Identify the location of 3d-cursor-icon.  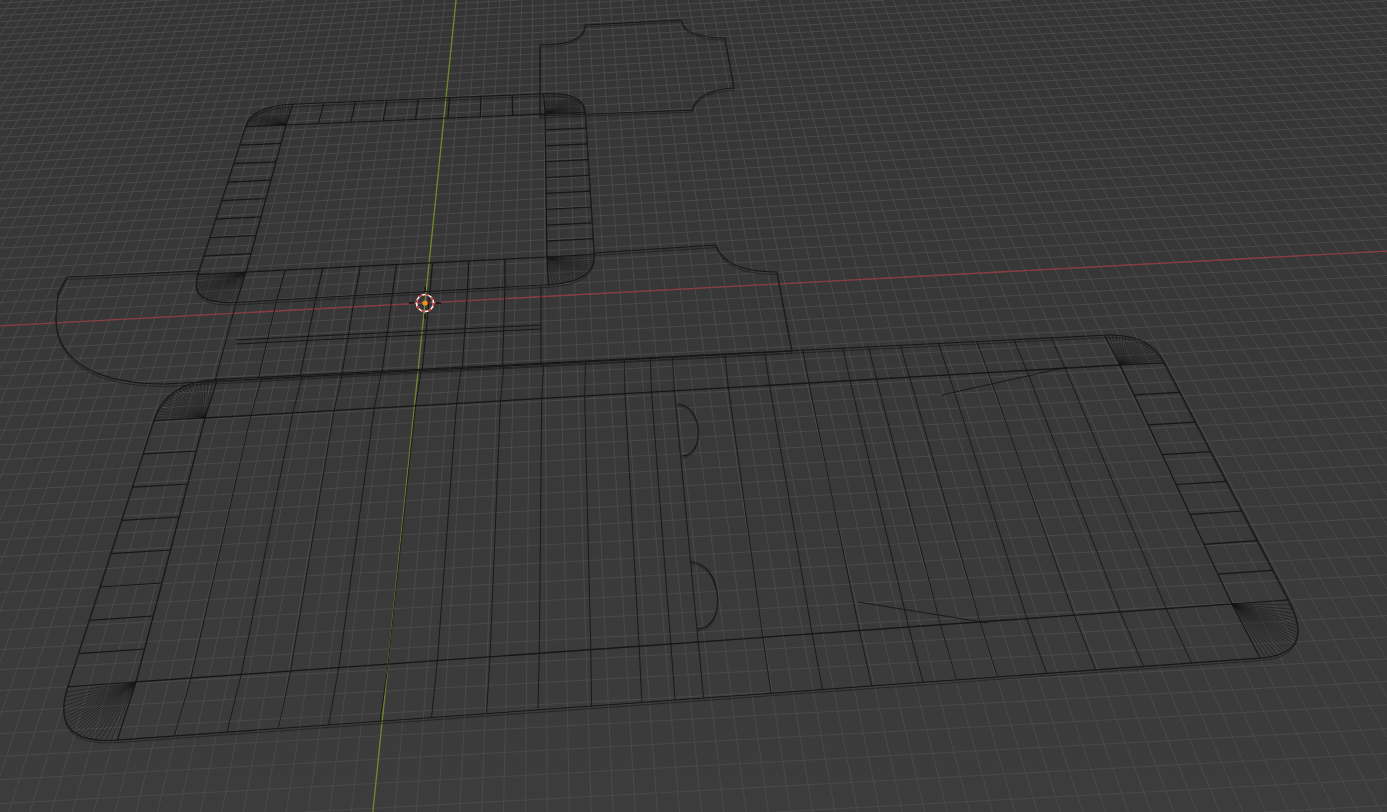
(425, 303).